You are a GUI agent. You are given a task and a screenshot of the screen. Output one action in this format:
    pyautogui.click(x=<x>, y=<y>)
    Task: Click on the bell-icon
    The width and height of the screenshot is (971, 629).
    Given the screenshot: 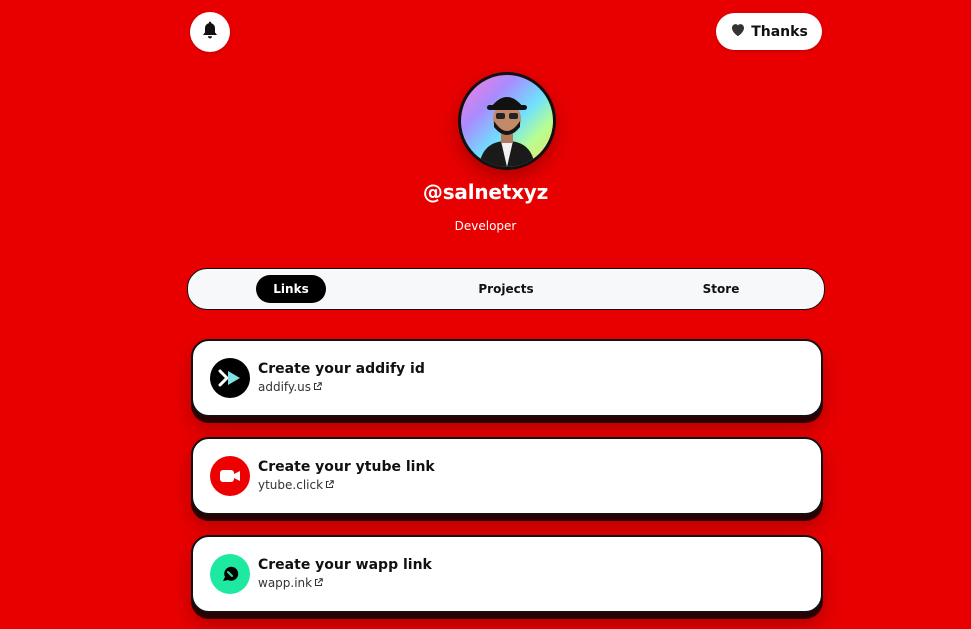 What is the action you would take?
    pyautogui.click(x=210, y=32)
    